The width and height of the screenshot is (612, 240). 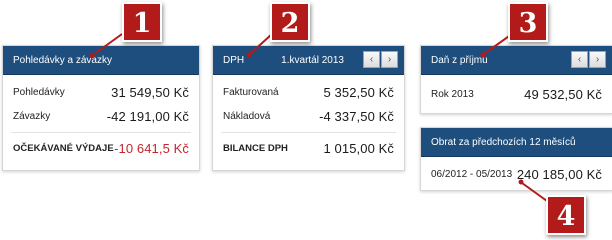 I want to click on vat-period-nav: ‹ ›, so click(x=380, y=59).